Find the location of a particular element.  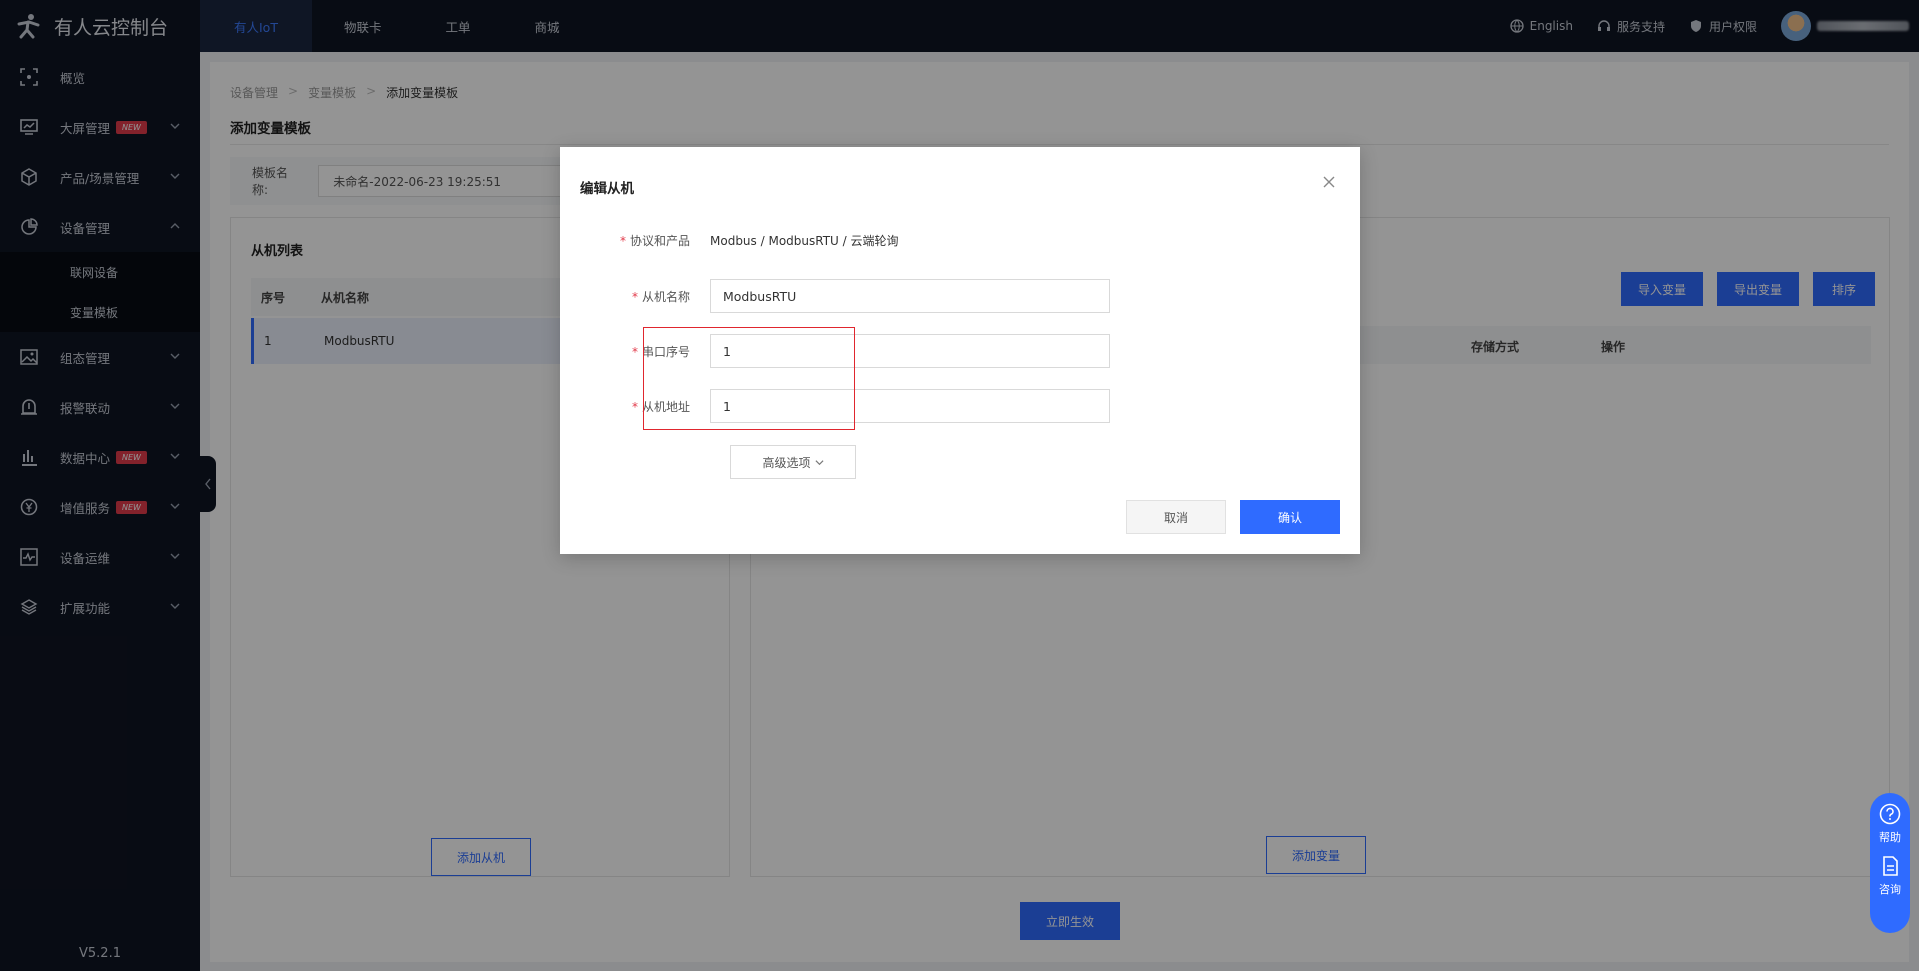

slave-address-row: * 从机地址 1 is located at coordinates (960, 406).